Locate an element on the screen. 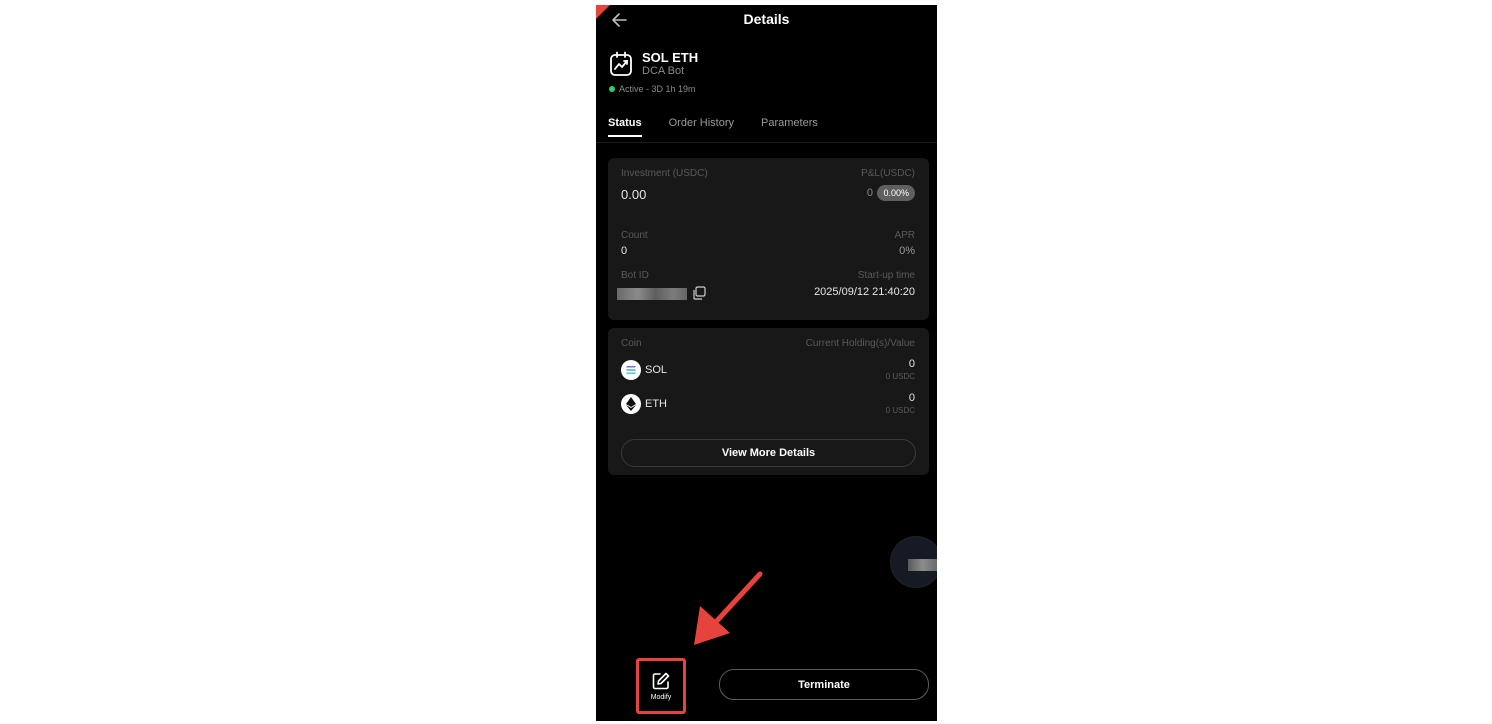  bot-chart-icon is located at coordinates (621, 63).